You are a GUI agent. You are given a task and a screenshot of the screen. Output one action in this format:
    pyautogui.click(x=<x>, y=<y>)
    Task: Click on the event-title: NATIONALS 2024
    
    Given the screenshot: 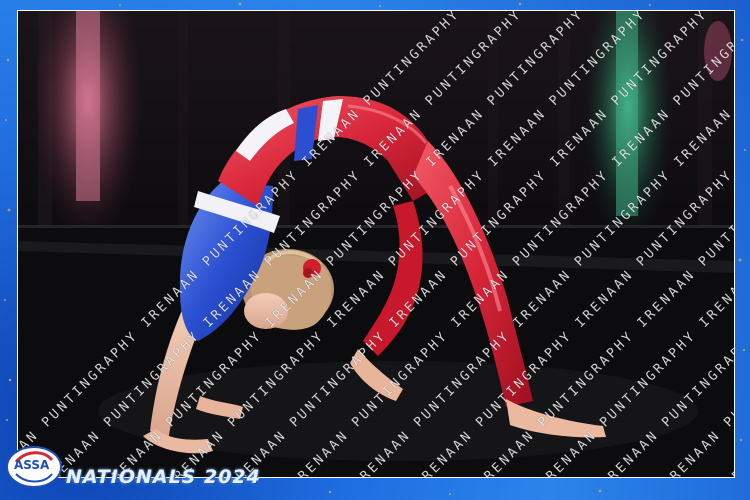 What is the action you would take?
    pyautogui.click(x=163, y=477)
    